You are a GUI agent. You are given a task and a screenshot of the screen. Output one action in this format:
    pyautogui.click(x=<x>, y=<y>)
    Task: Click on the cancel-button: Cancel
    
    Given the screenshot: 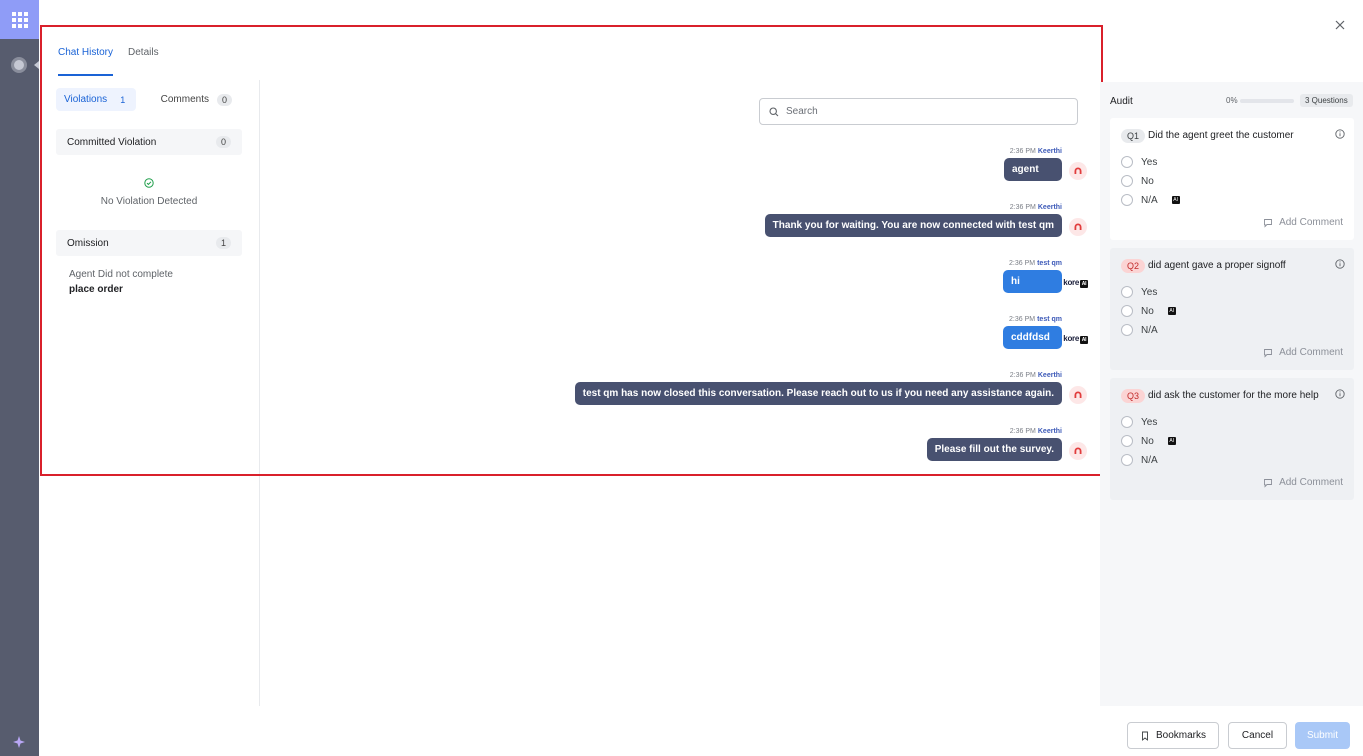 What is the action you would take?
    pyautogui.click(x=1257, y=735)
    